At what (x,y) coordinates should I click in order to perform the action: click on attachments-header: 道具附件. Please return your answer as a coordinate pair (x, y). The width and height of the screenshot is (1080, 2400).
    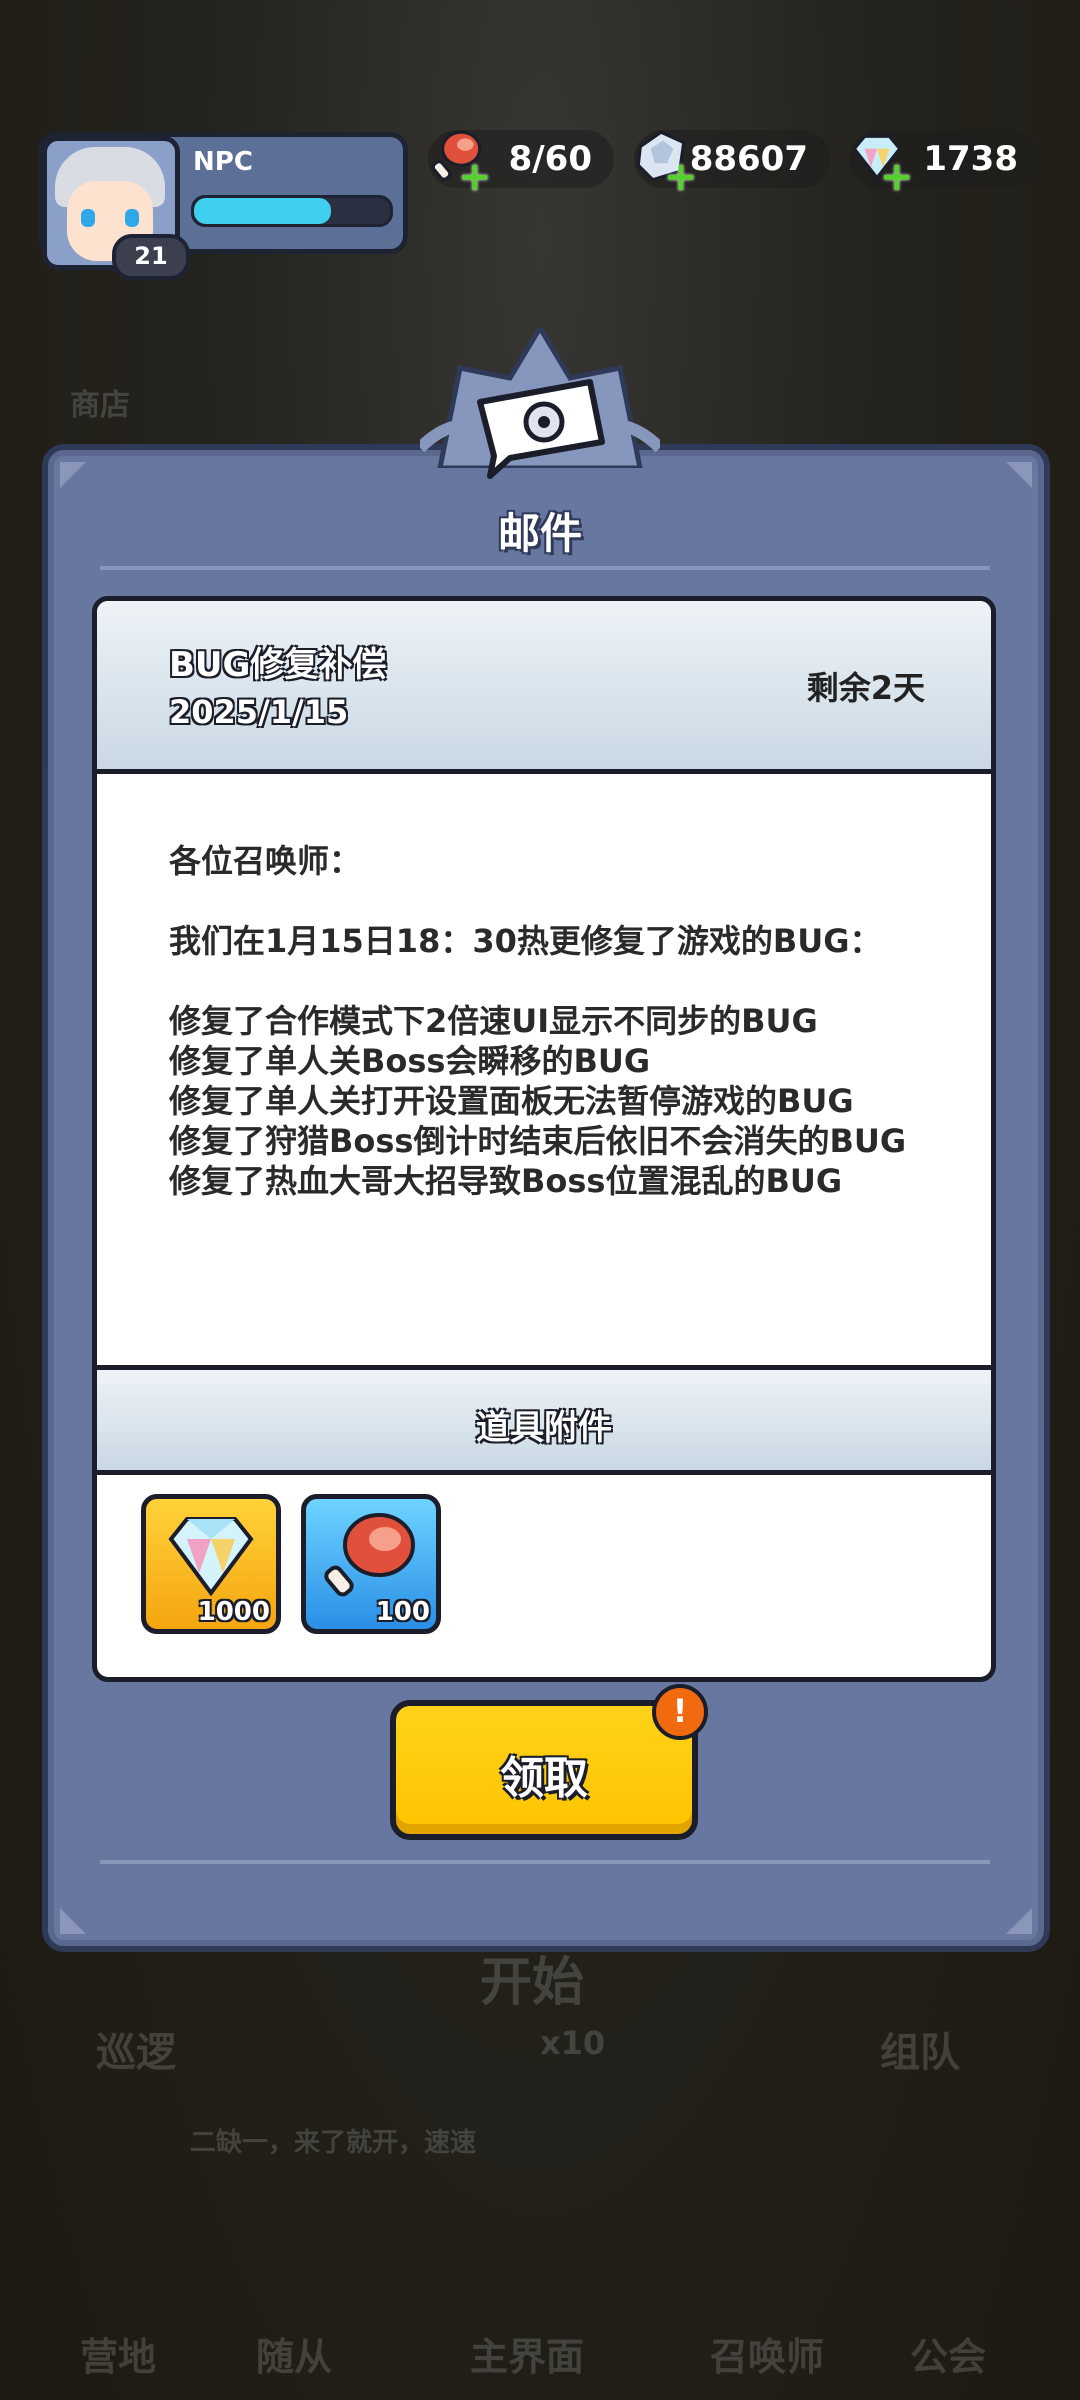
    Looking at the image, I should click on (544, 1420).